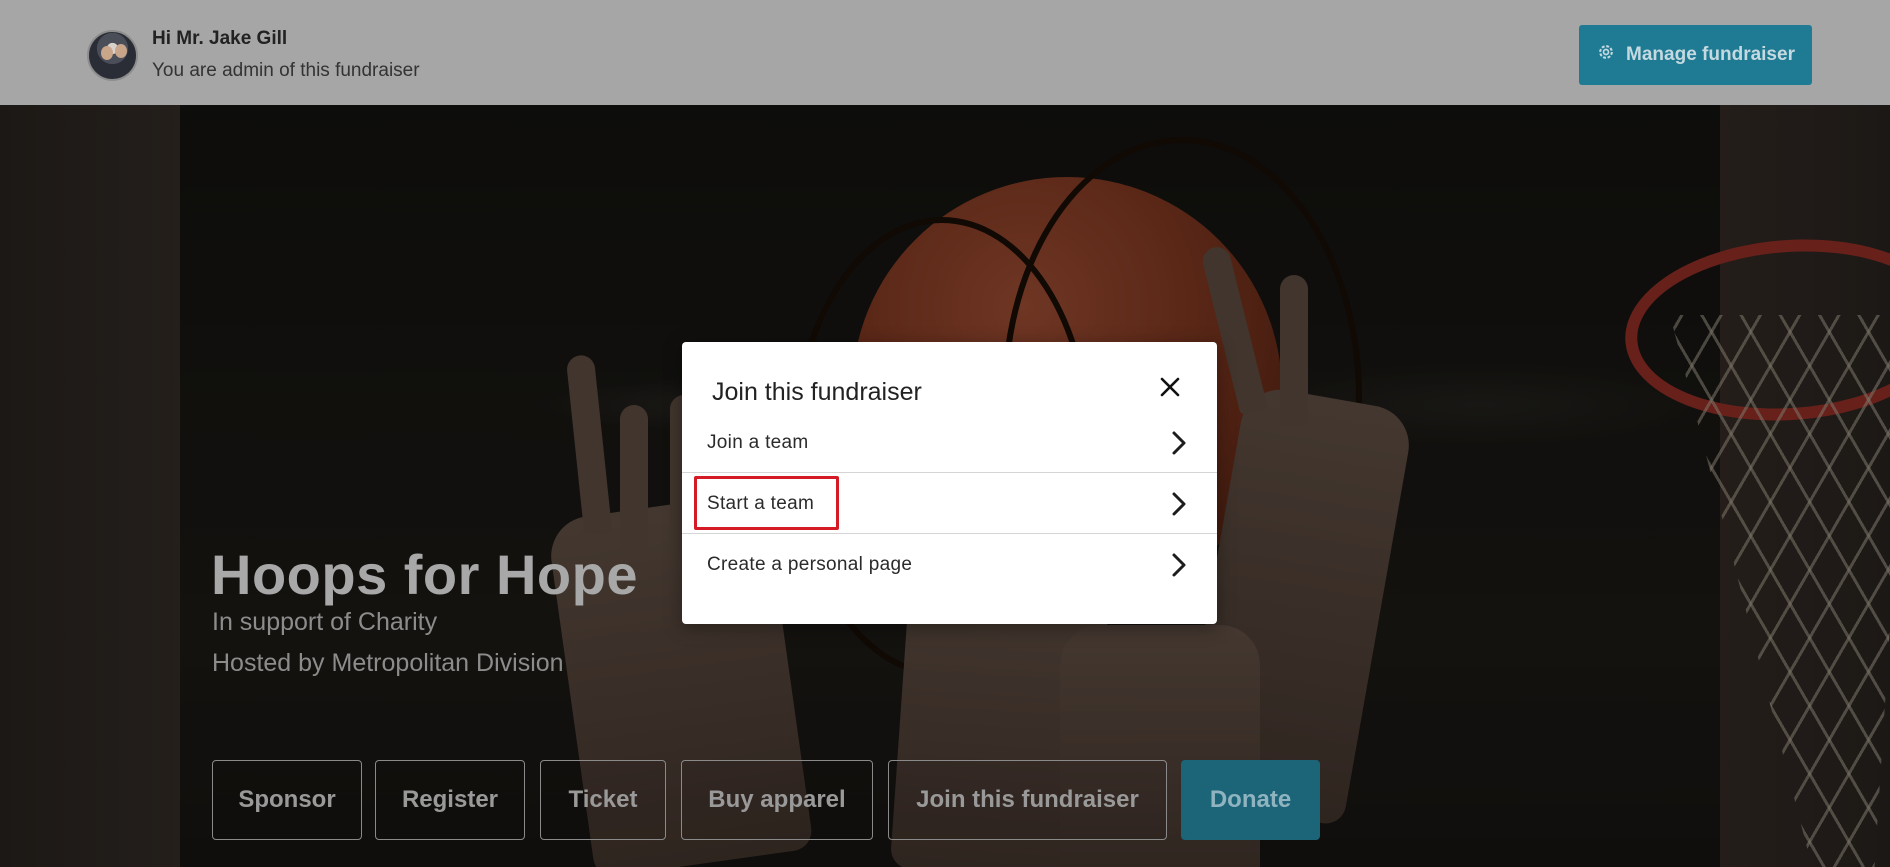 This screenshot has height=867, width=1890. I want to click on start-a-team-option: Start a team, so click(949, 503).